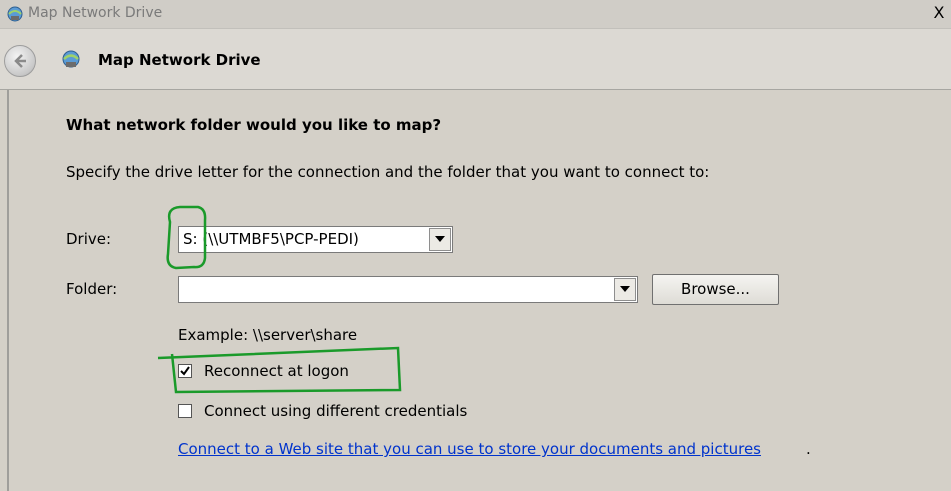 Image resolution: width=951 pixels, height=491 pixels. Describe the element at coordinates (92, 289) in the screenshot. I see `folder-label: Folder:` at that location.